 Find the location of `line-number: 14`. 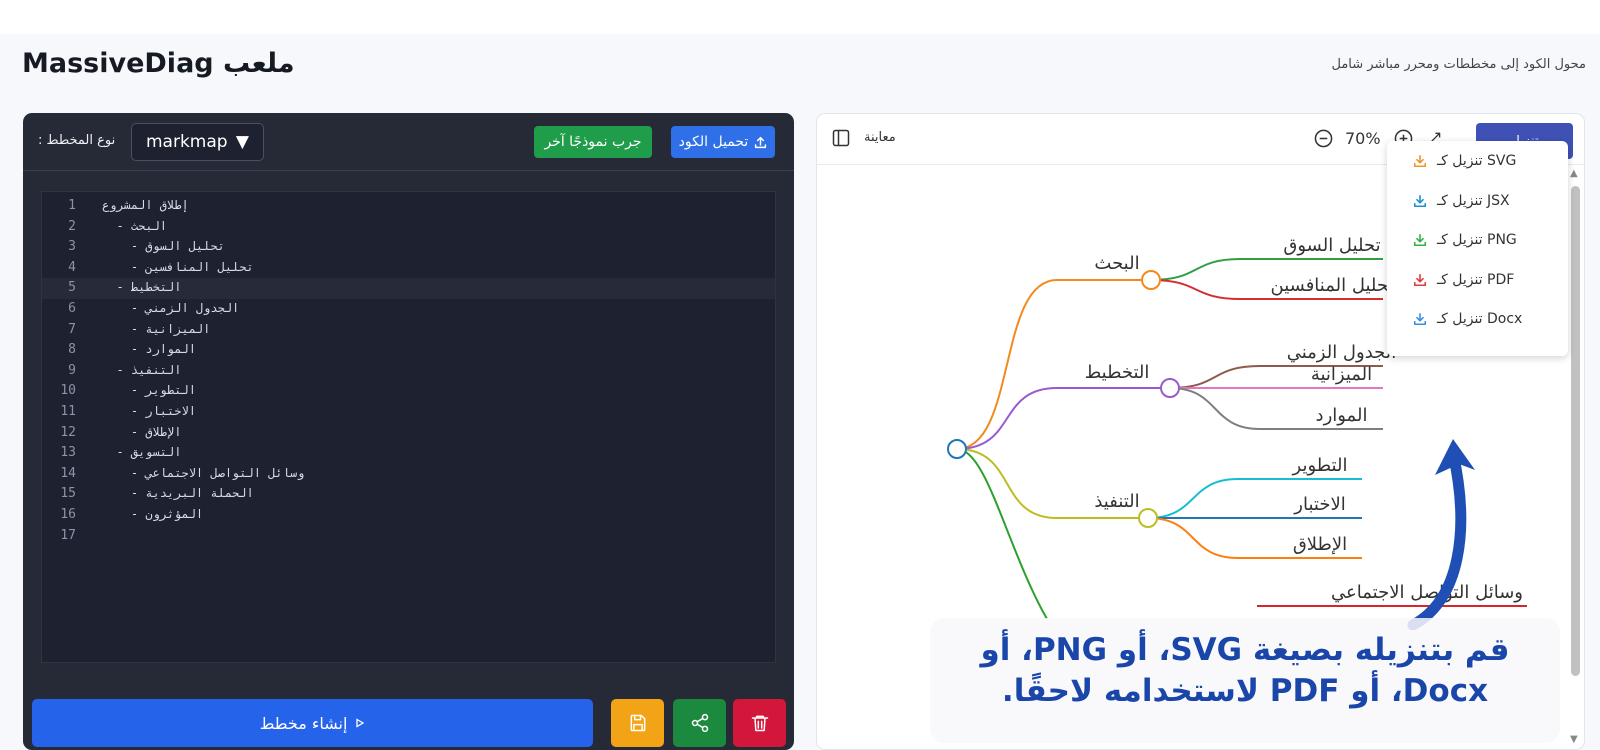

line-number: 14 is located at coordinates (68, 473).